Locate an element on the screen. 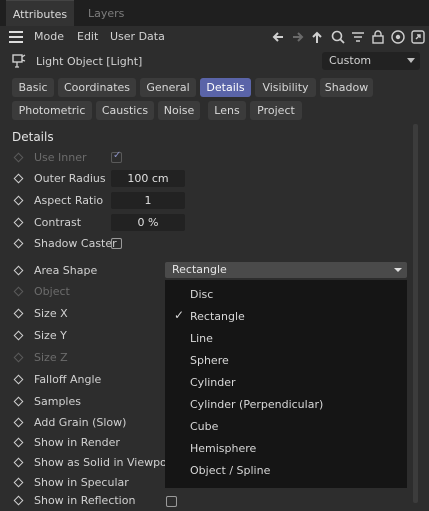  aspect-ratio-field: 1 is located at coordinates (148, 200).